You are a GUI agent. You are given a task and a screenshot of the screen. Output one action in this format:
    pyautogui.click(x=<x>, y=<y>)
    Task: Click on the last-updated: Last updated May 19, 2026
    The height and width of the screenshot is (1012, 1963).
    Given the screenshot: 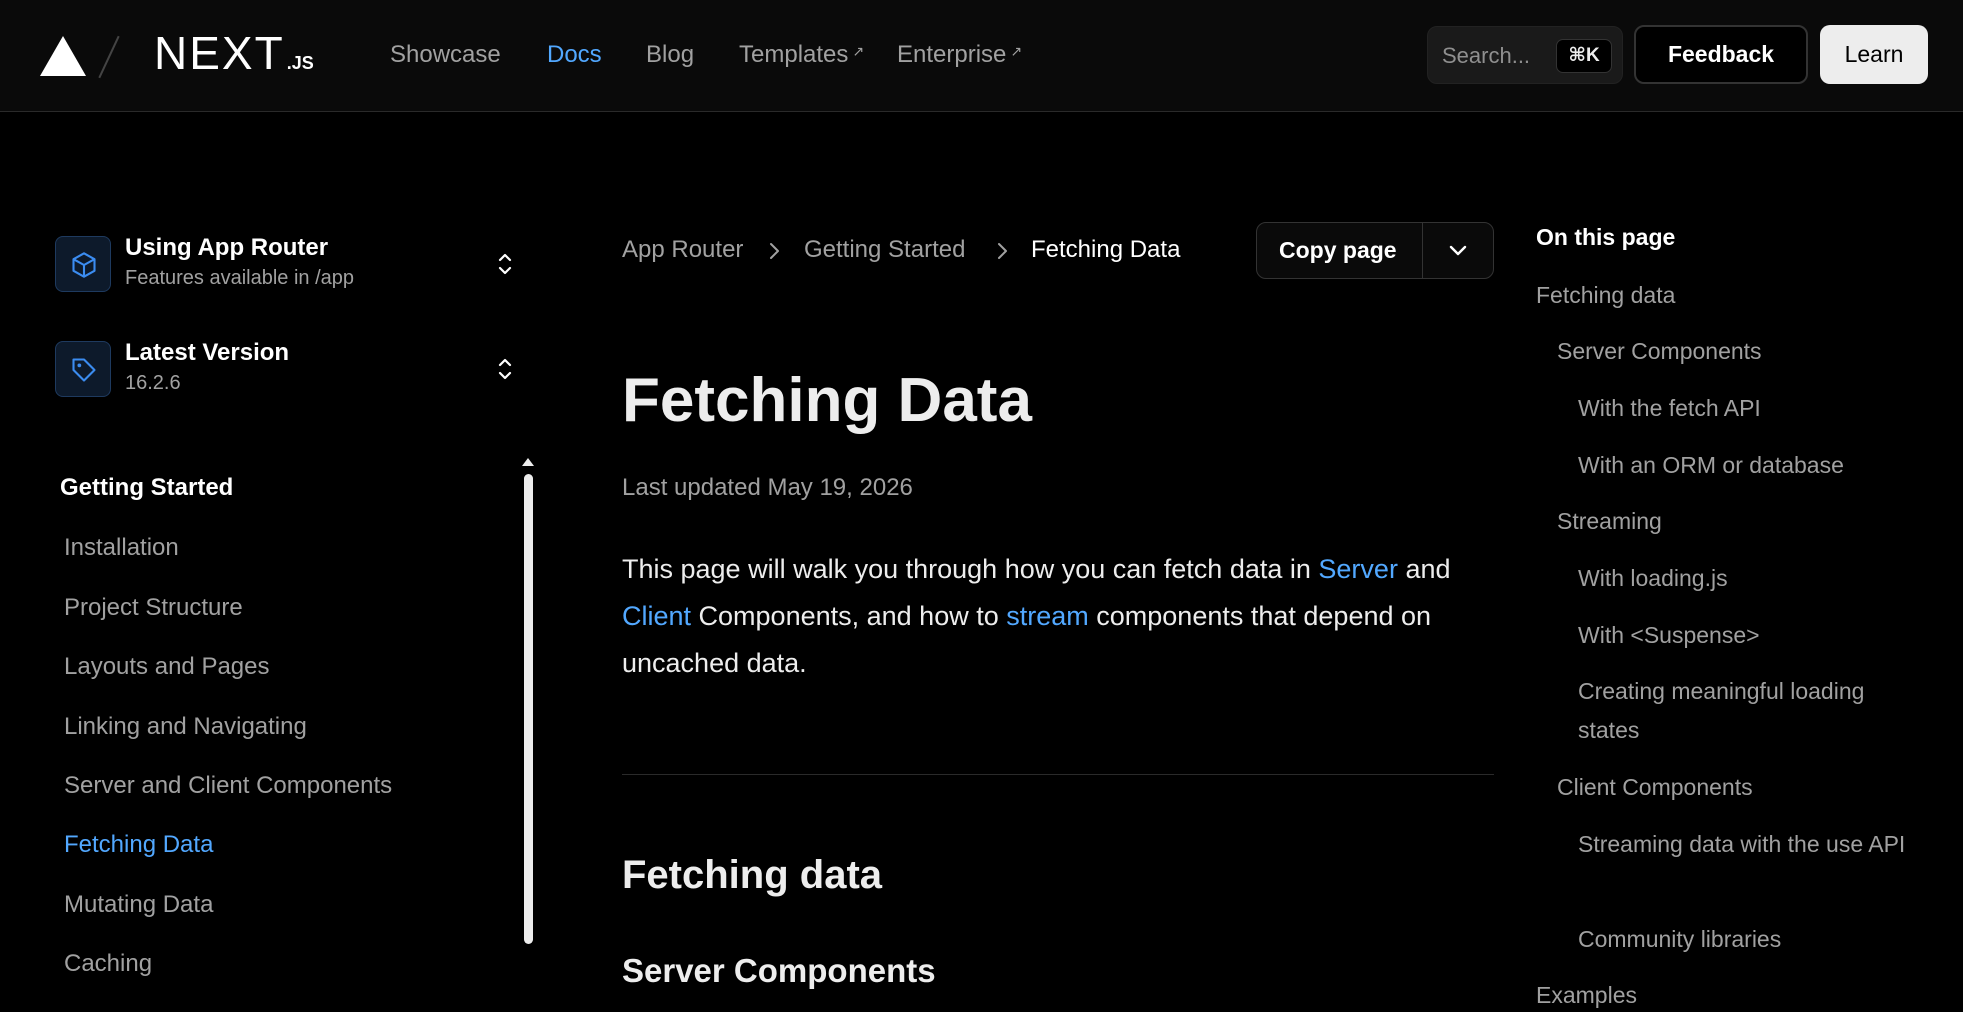 What is the action you would take?
    pyautogui.click(x=767, y=487)
    